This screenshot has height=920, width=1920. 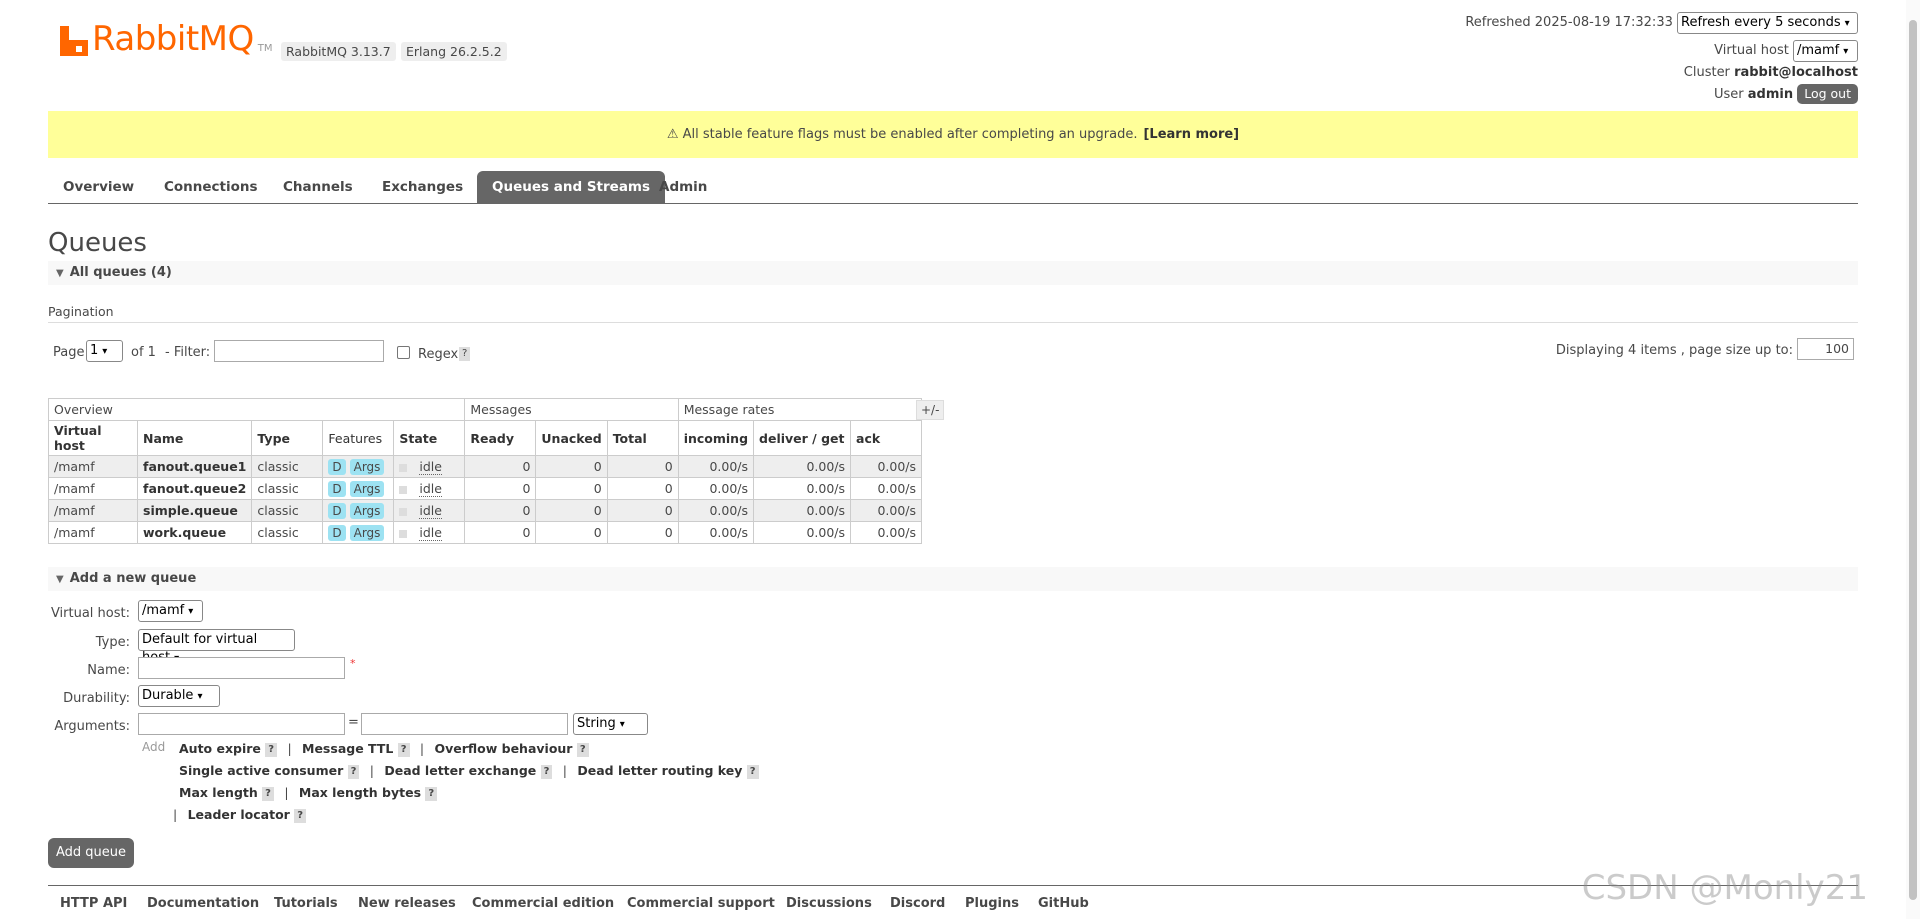 I want to click on leader-locator-link: Leader locator, so click(x=239, y=814).